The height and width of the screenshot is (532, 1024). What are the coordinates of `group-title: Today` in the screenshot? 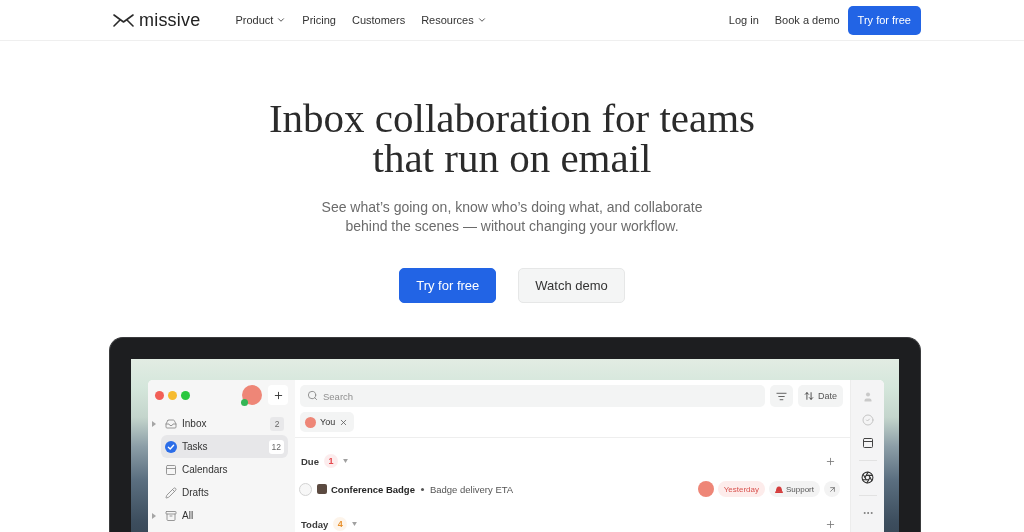 It's located at (315, 524).